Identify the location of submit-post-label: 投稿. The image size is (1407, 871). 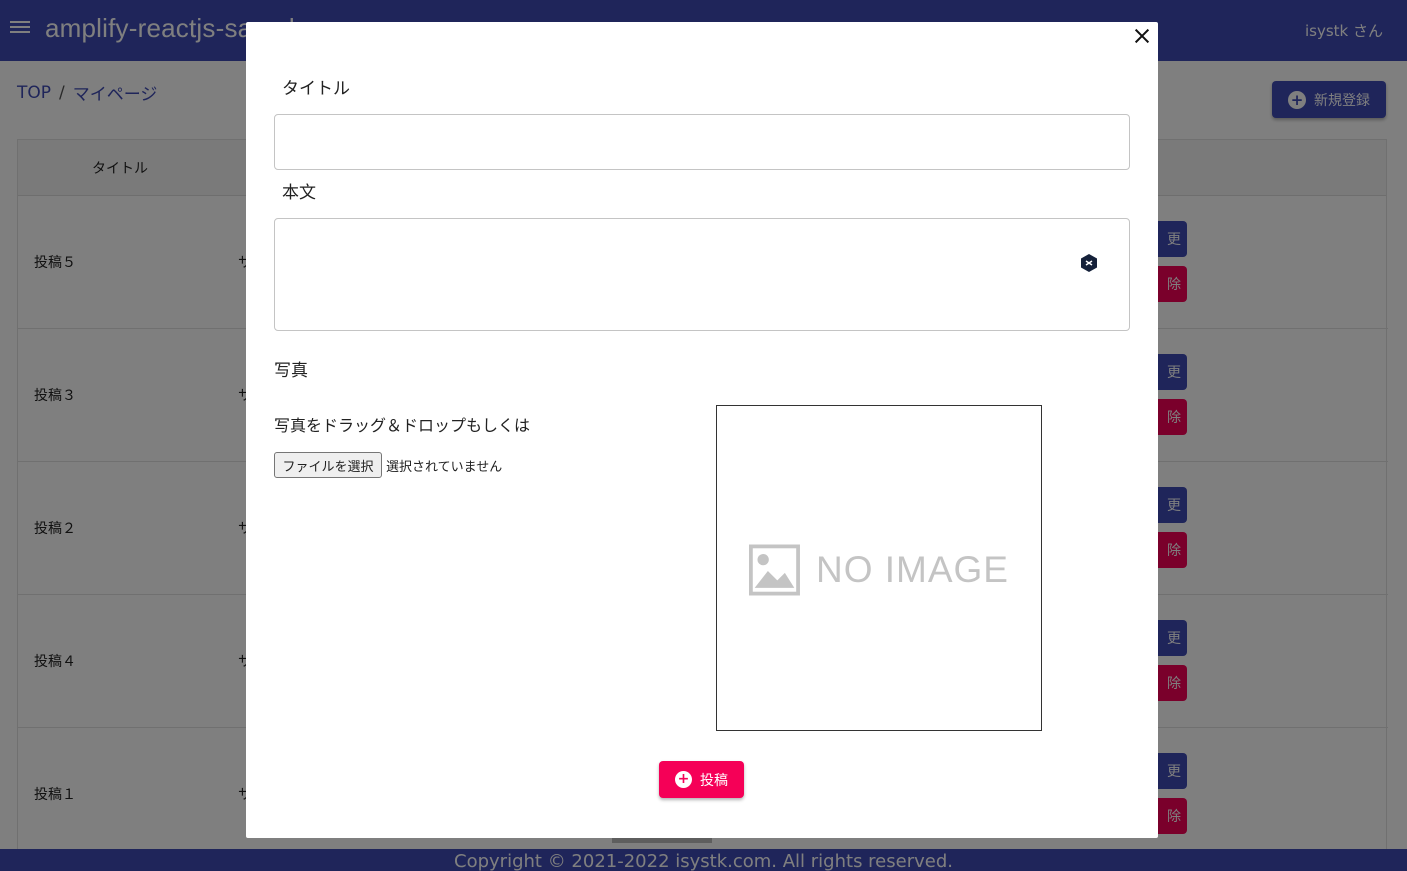
(714, 780).